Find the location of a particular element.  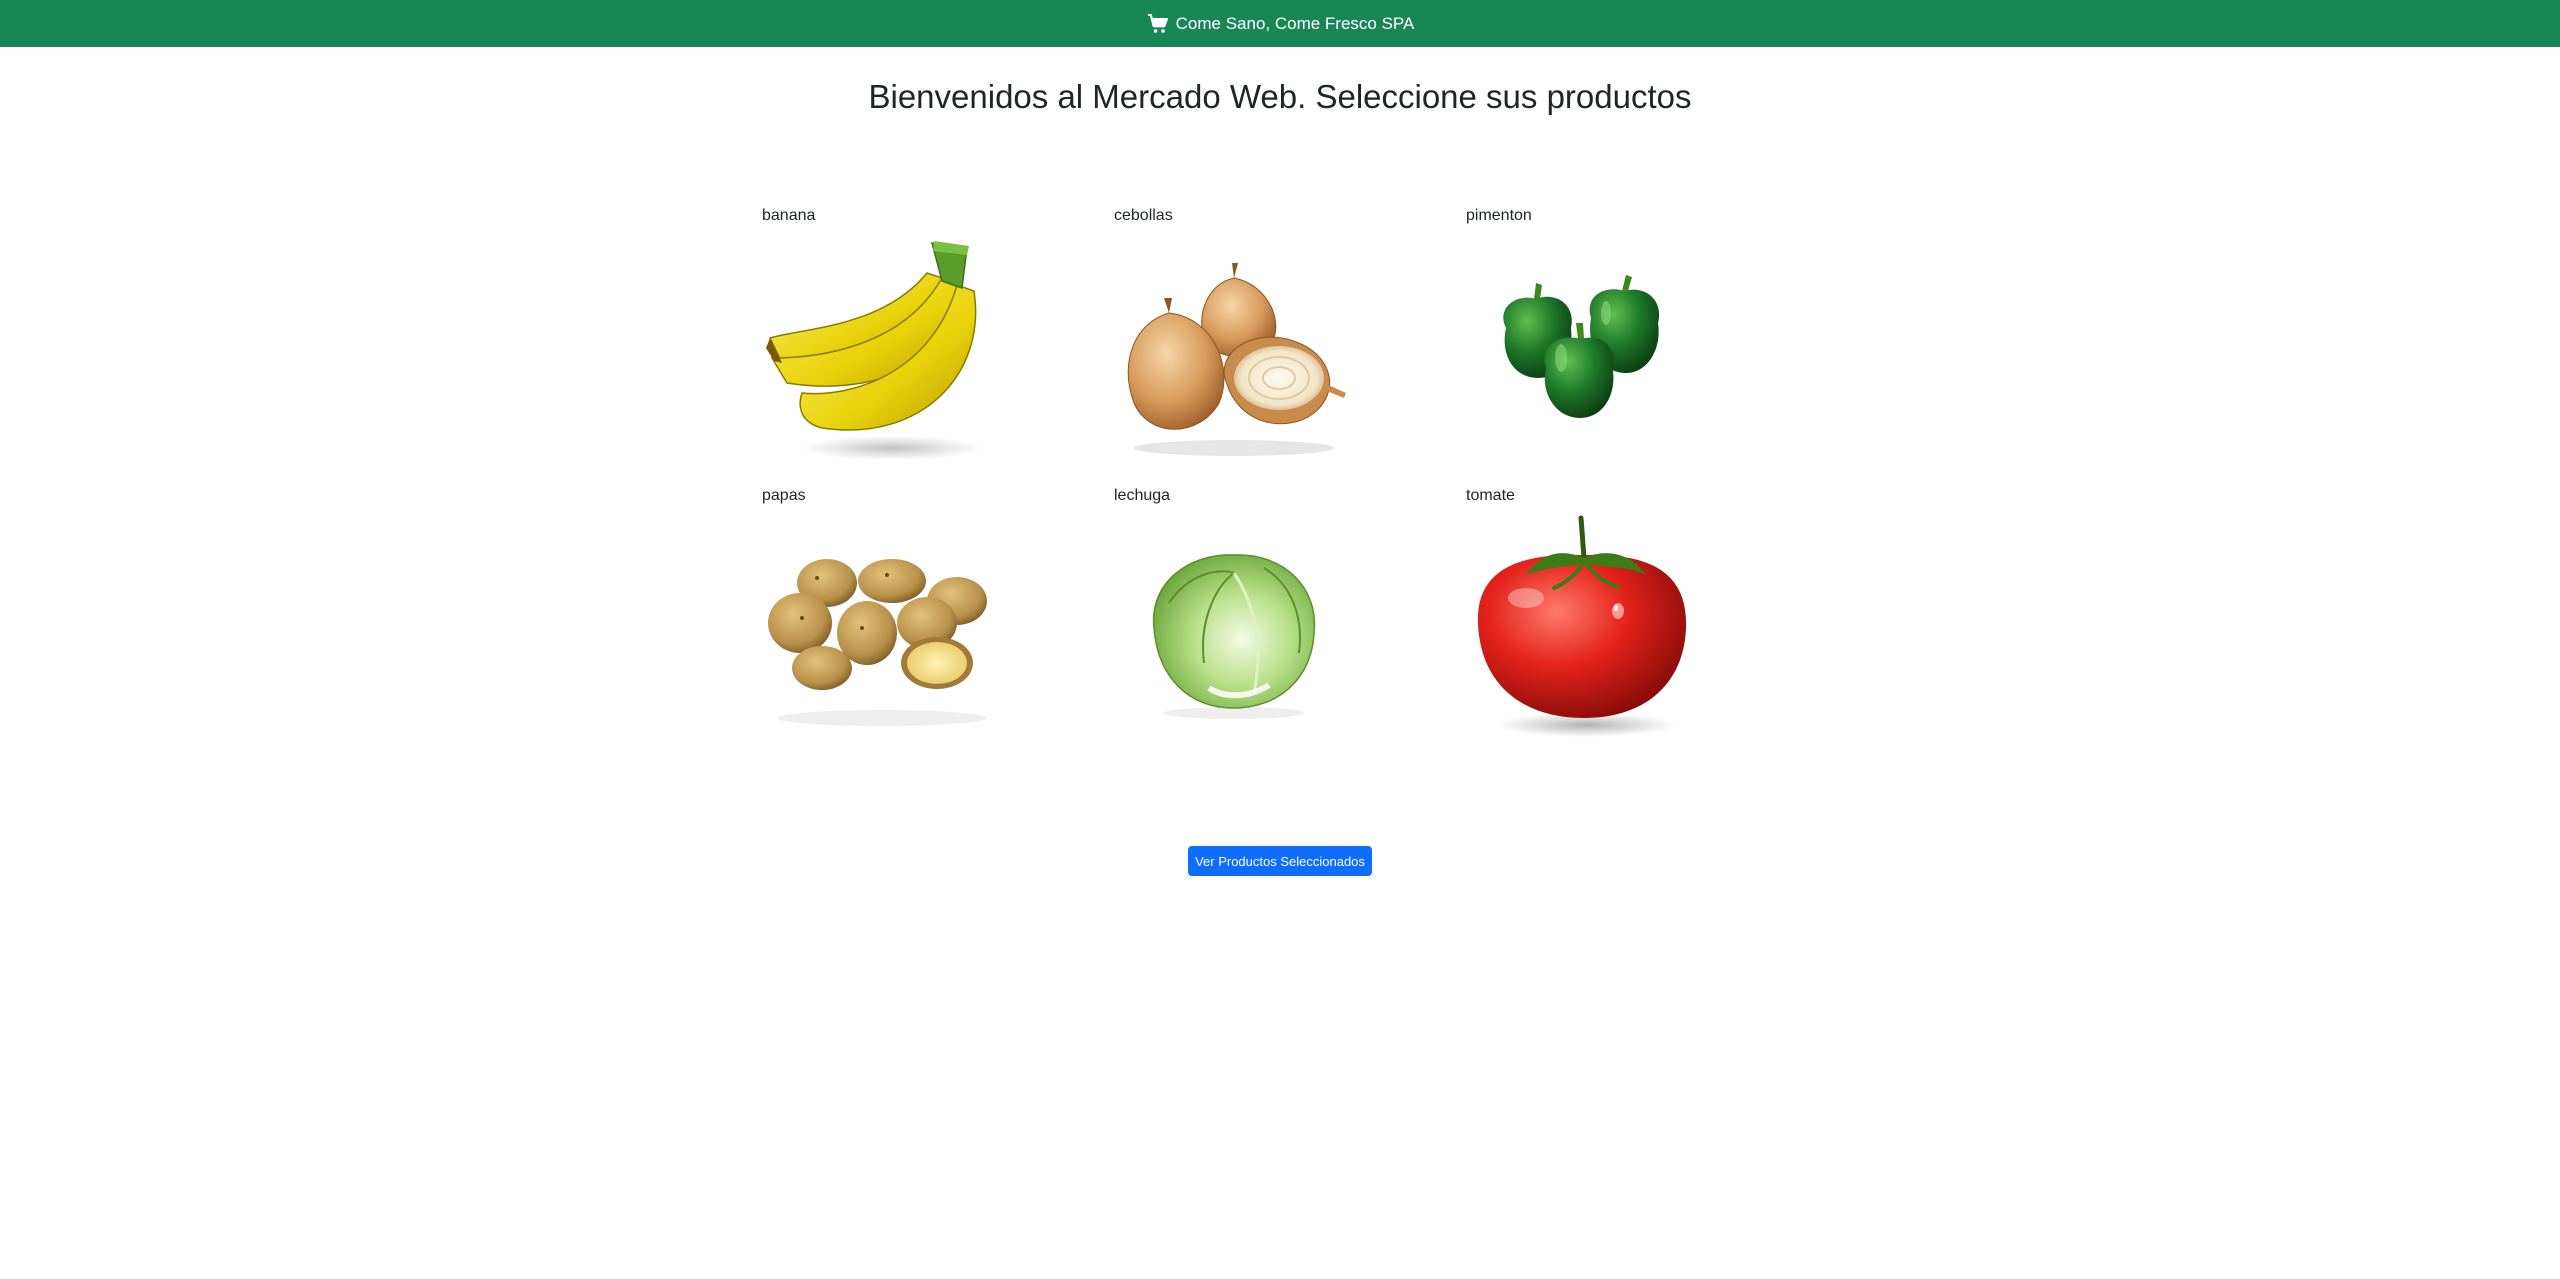

bell-pepper-image is located at coordinates (1586, 348).